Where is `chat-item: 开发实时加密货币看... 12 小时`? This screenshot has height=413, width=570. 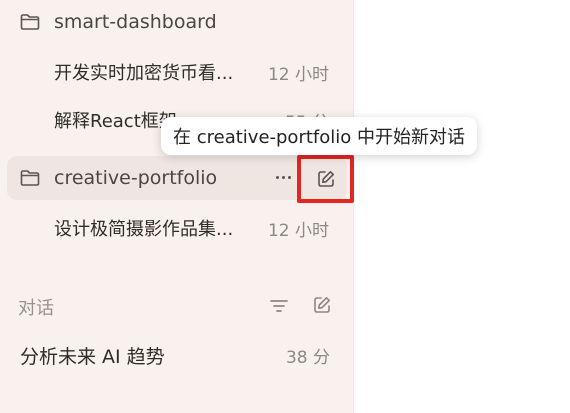
chat-item: 开发实时加密货币看... 12 小时 is located at coordinates (199, 72).